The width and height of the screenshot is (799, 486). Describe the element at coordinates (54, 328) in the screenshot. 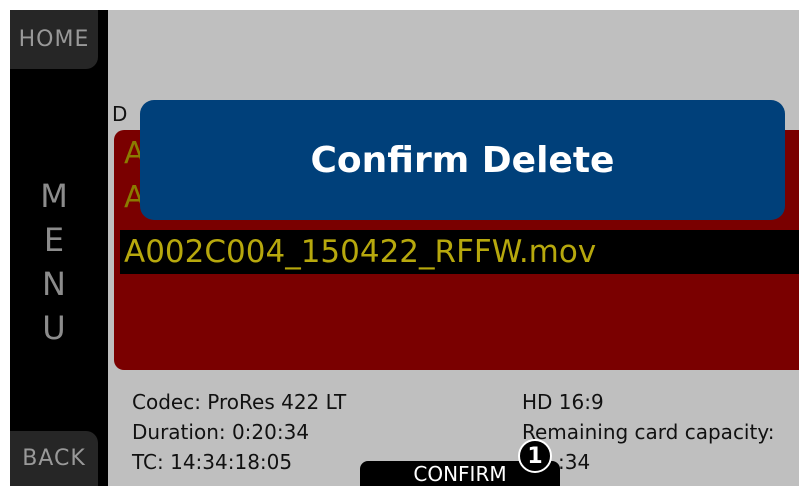

I see `menu-letter: U` at that location.